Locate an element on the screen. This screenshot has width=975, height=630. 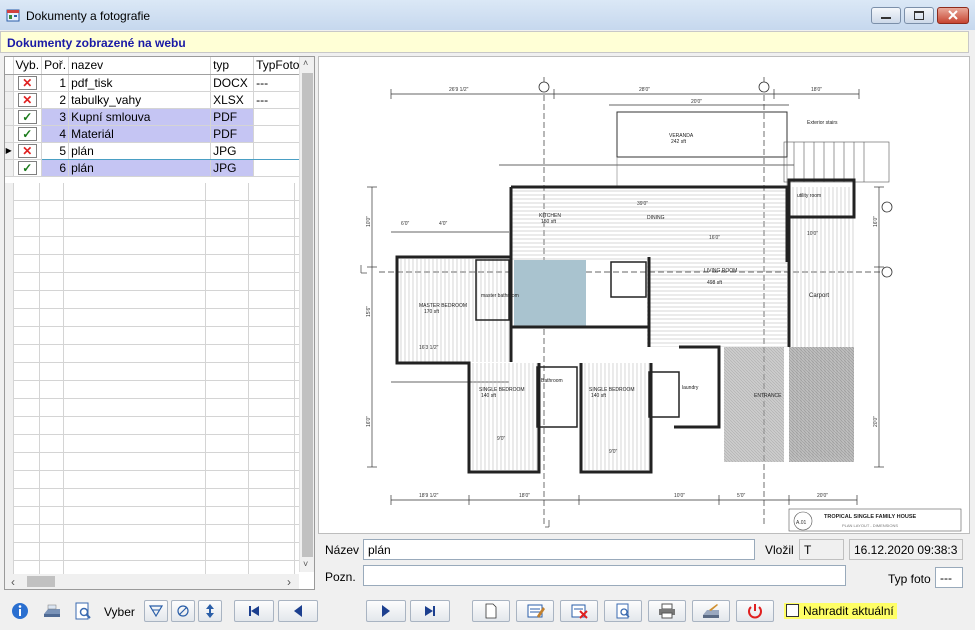
row-typ: XLSX is located at coordinates (232, 100).